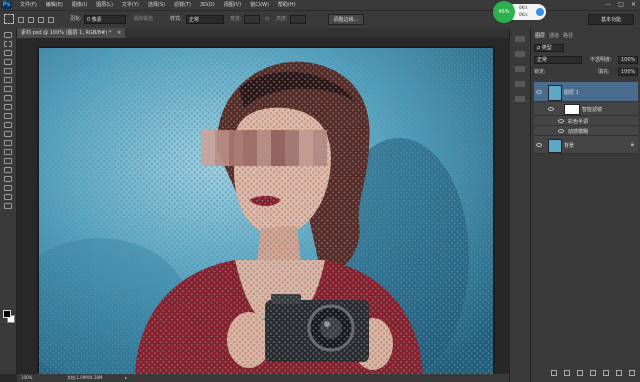 This screenshot has height=382, width=640. What do you see at coordinates (105, 19) in the screenshot?
I see `feather-input: 0 像素` at bounding box center [105, 19].